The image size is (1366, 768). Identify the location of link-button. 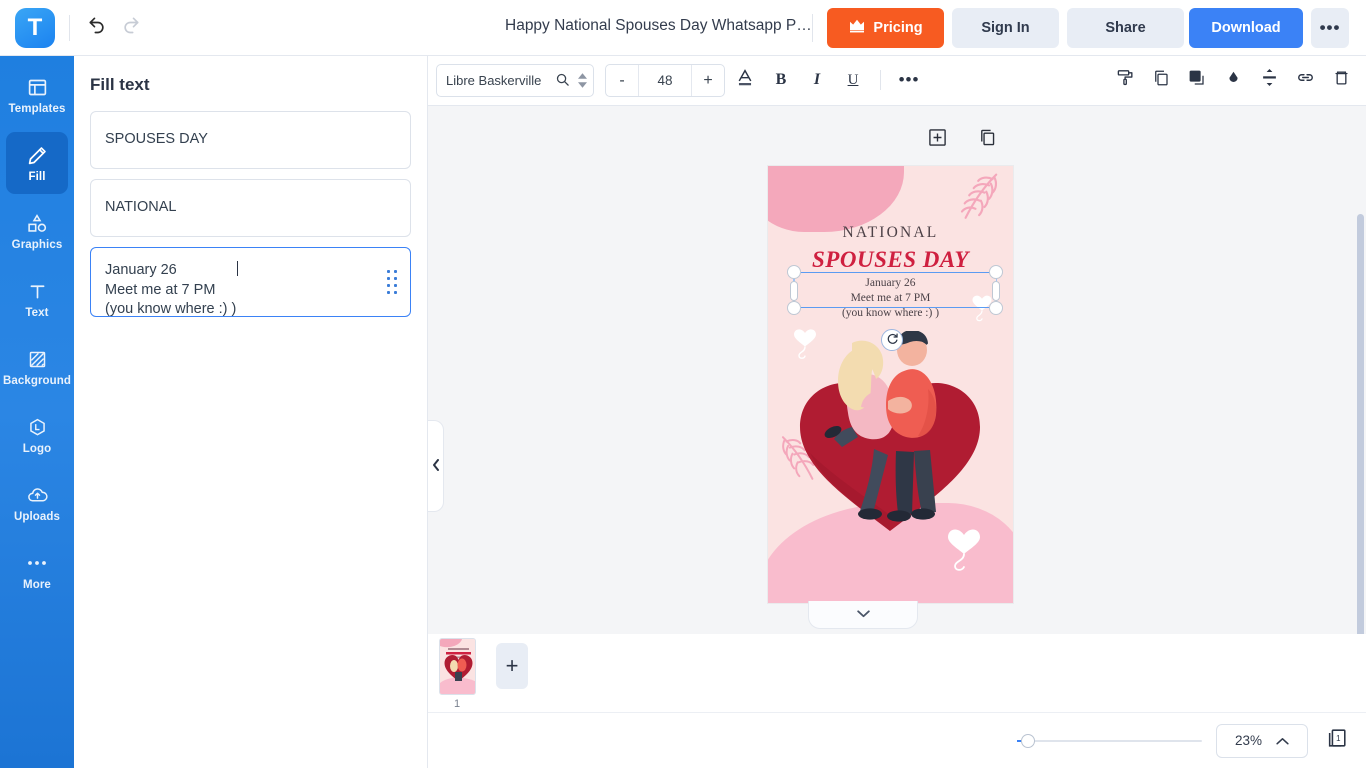
(1305, 80).